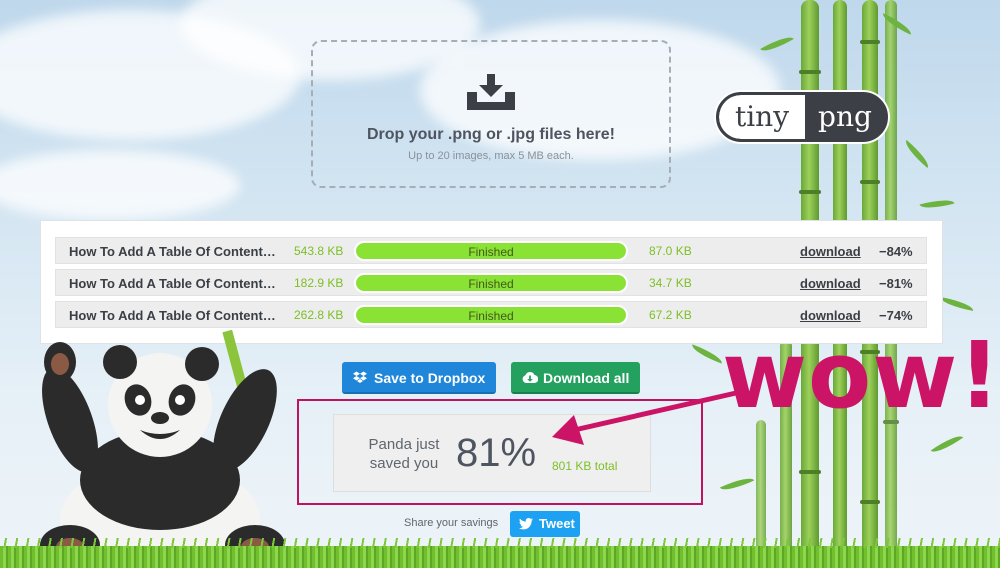 This screenshot has width=1000, height=568. I want to click on twitter-bird-icon, so click(526, 524).